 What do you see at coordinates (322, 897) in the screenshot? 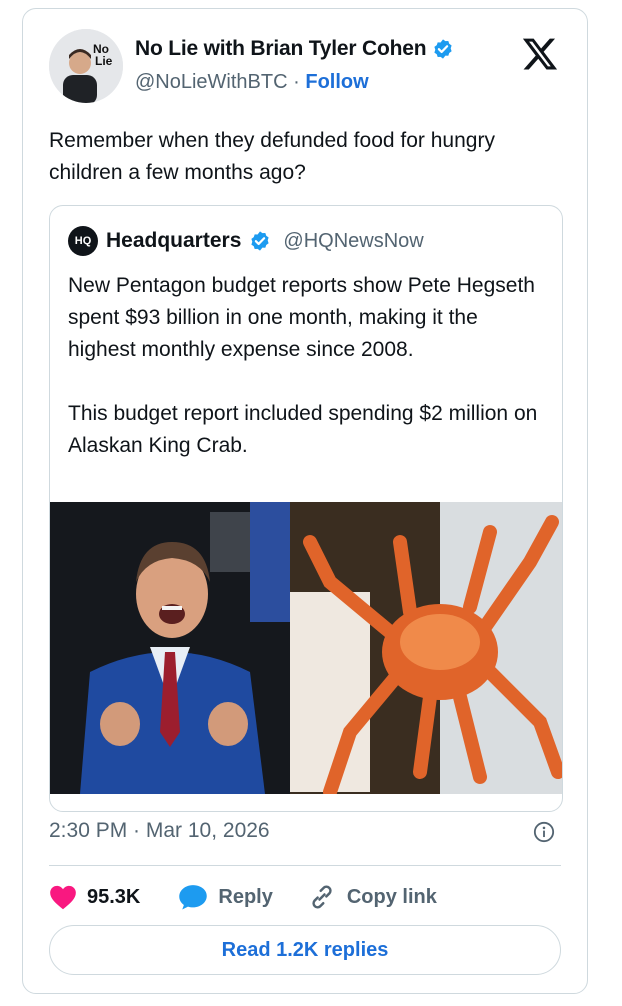
I see `link-icon` at bounding box center [322, 897].